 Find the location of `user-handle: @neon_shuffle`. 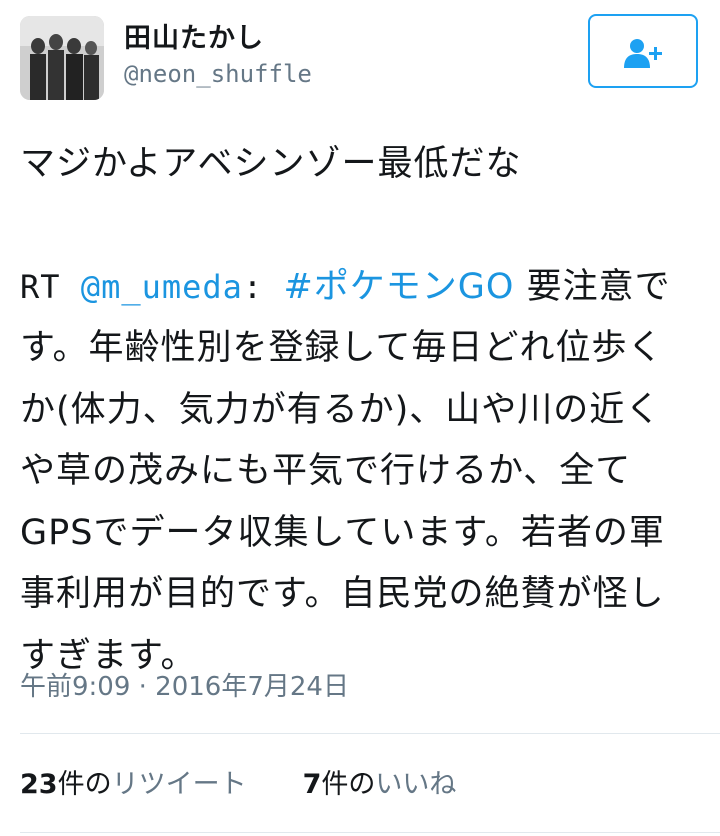

user-handle: @neon_shuffle is located at coordinates (218, 74).